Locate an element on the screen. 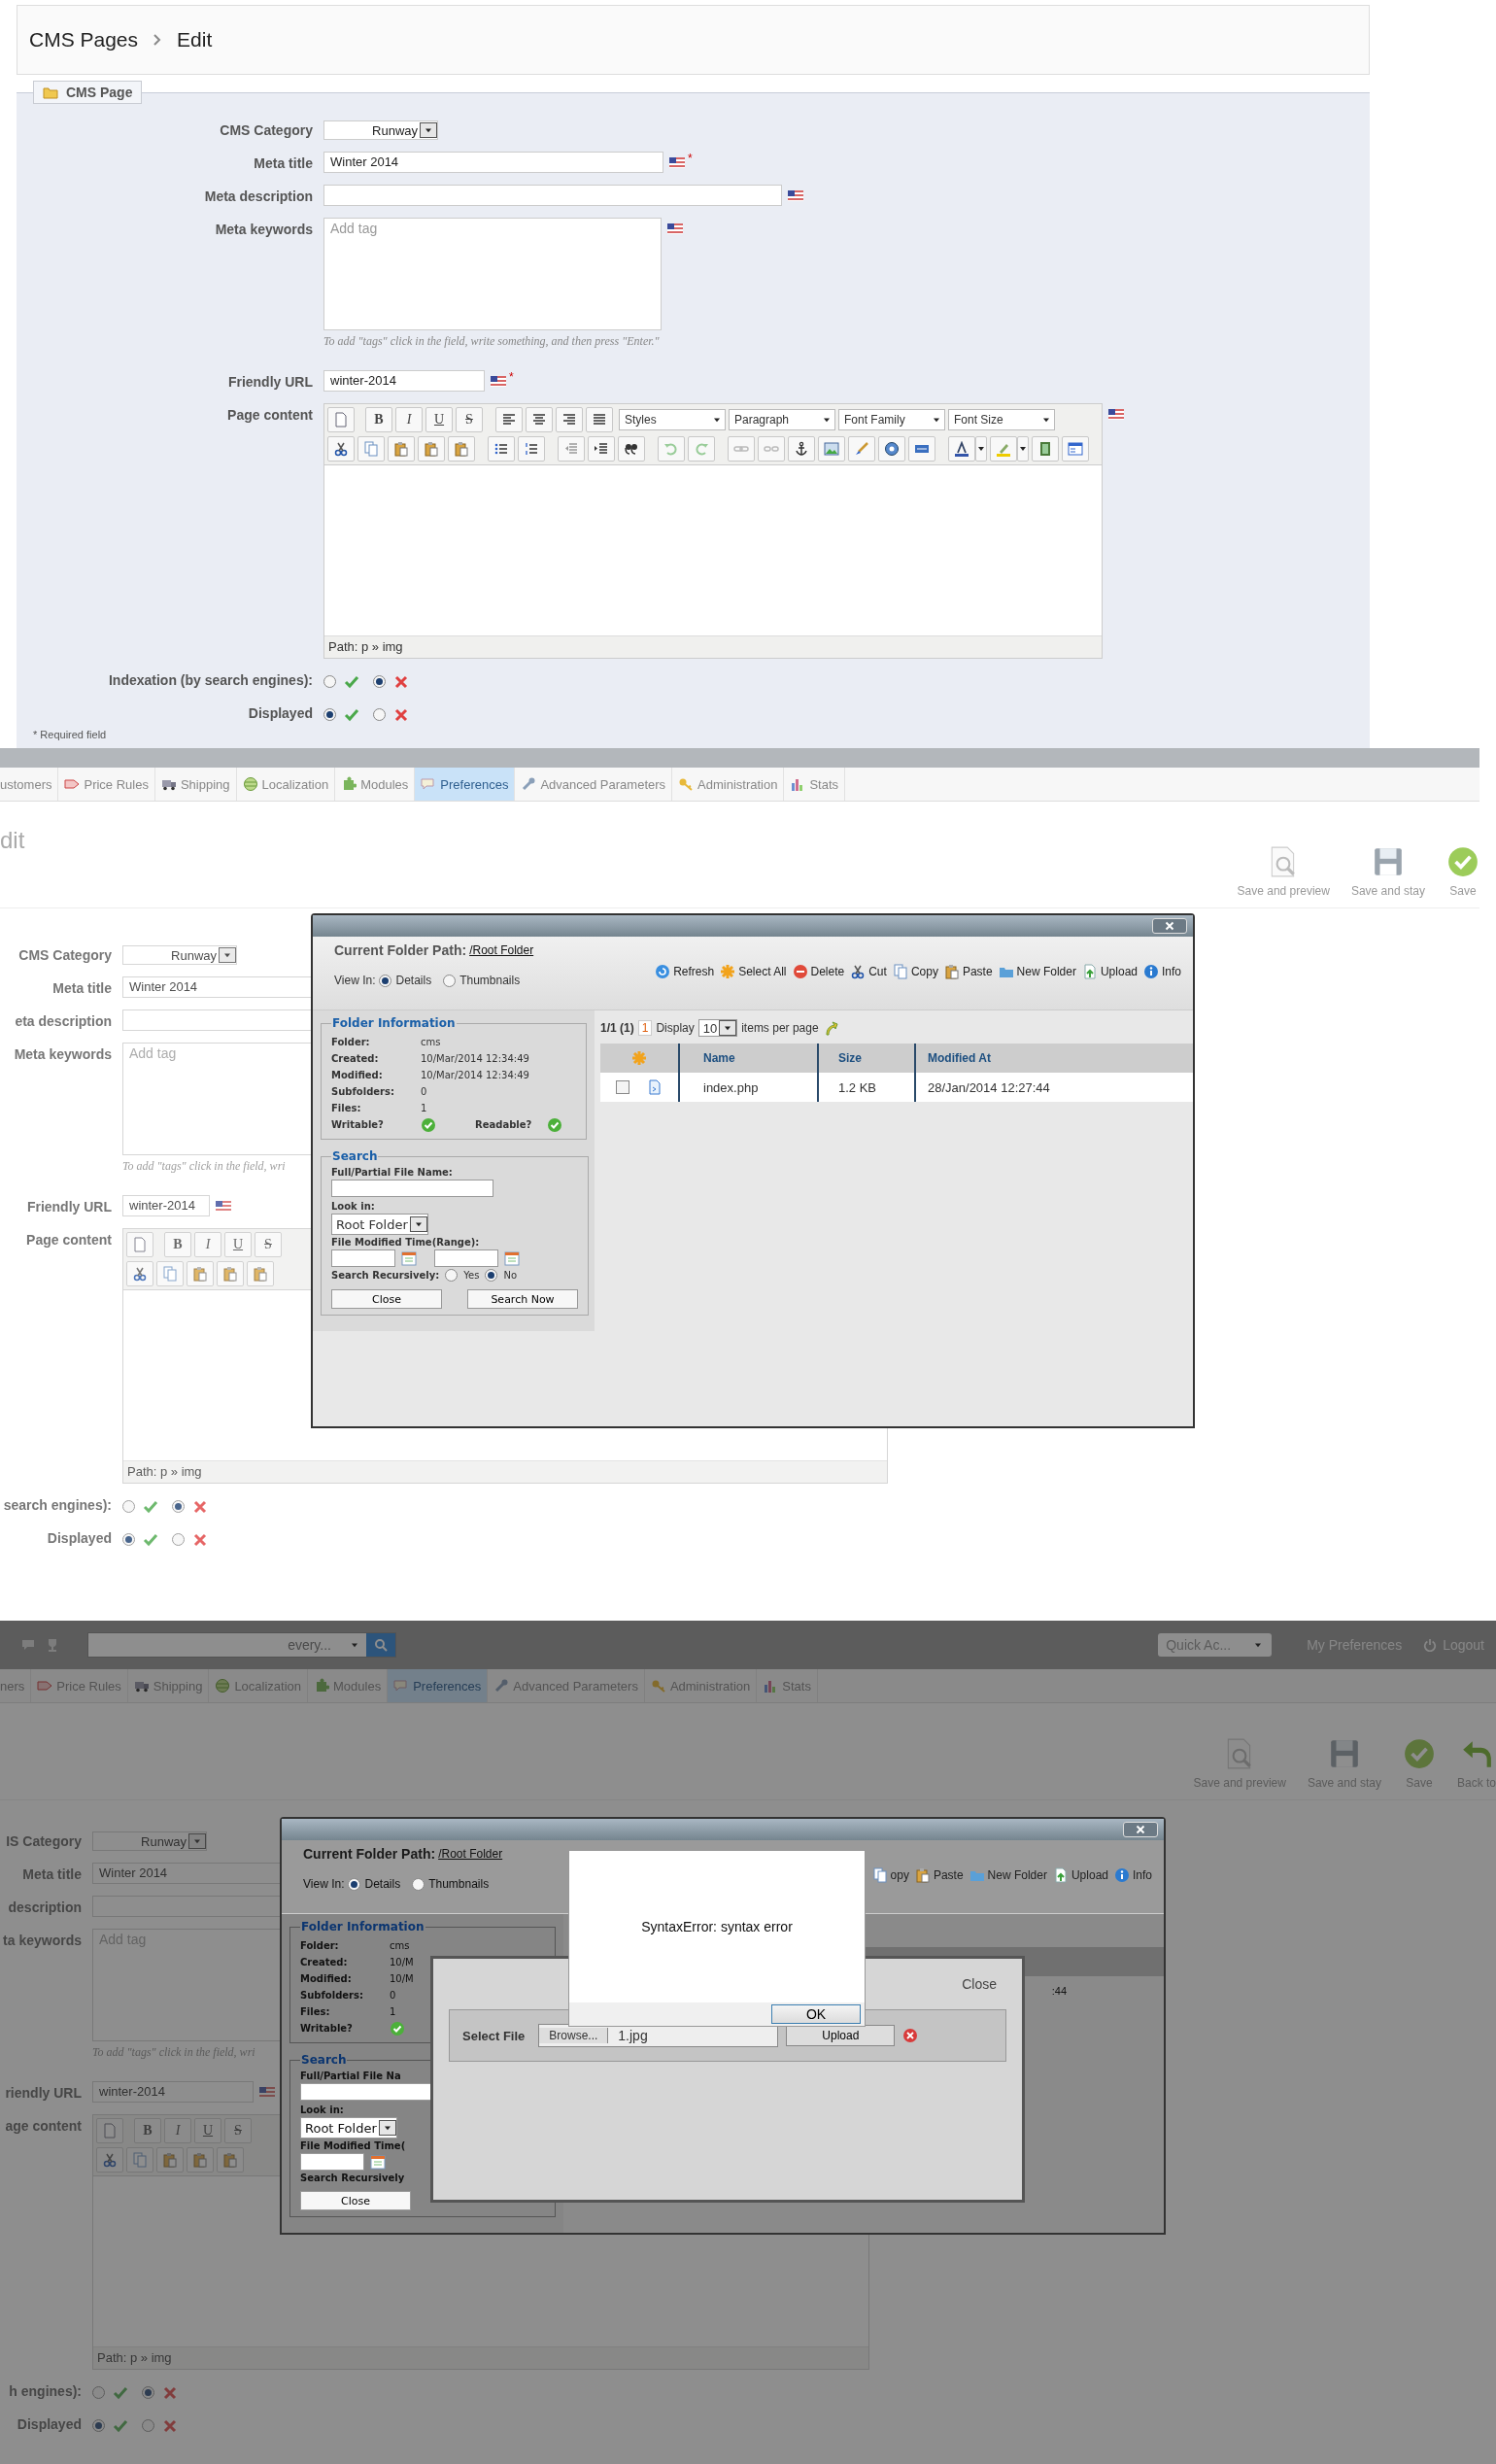 This screenshot has width=1496, height=2464. menu-tab: Stats is located at coordinates (815, 784).